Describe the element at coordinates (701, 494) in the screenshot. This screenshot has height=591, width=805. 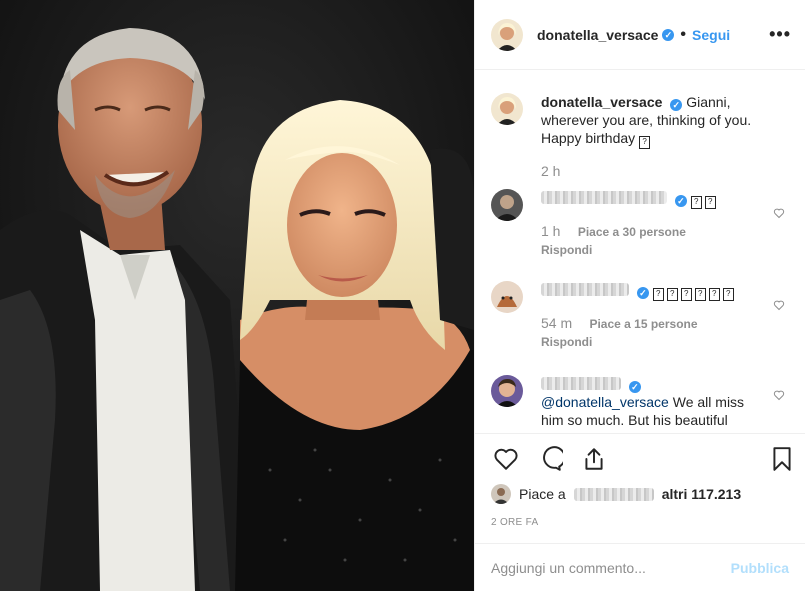
I see `likes-count: altri 117.213` at that location.